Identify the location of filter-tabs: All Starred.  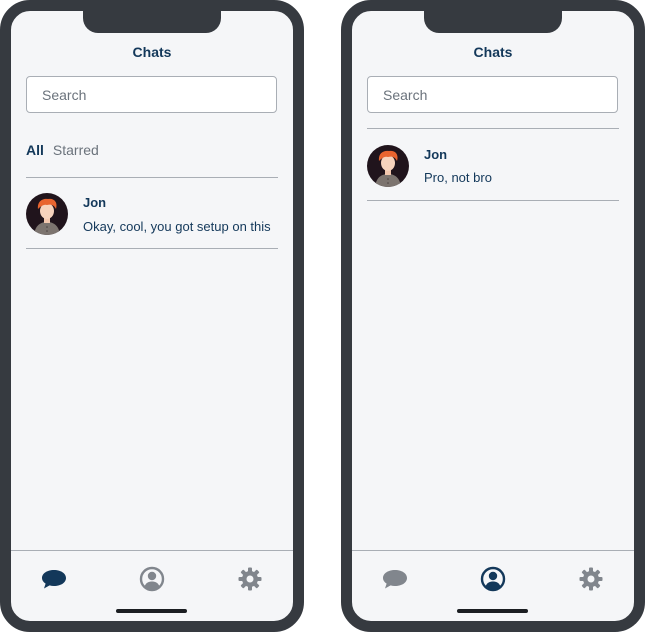
(62, 150).